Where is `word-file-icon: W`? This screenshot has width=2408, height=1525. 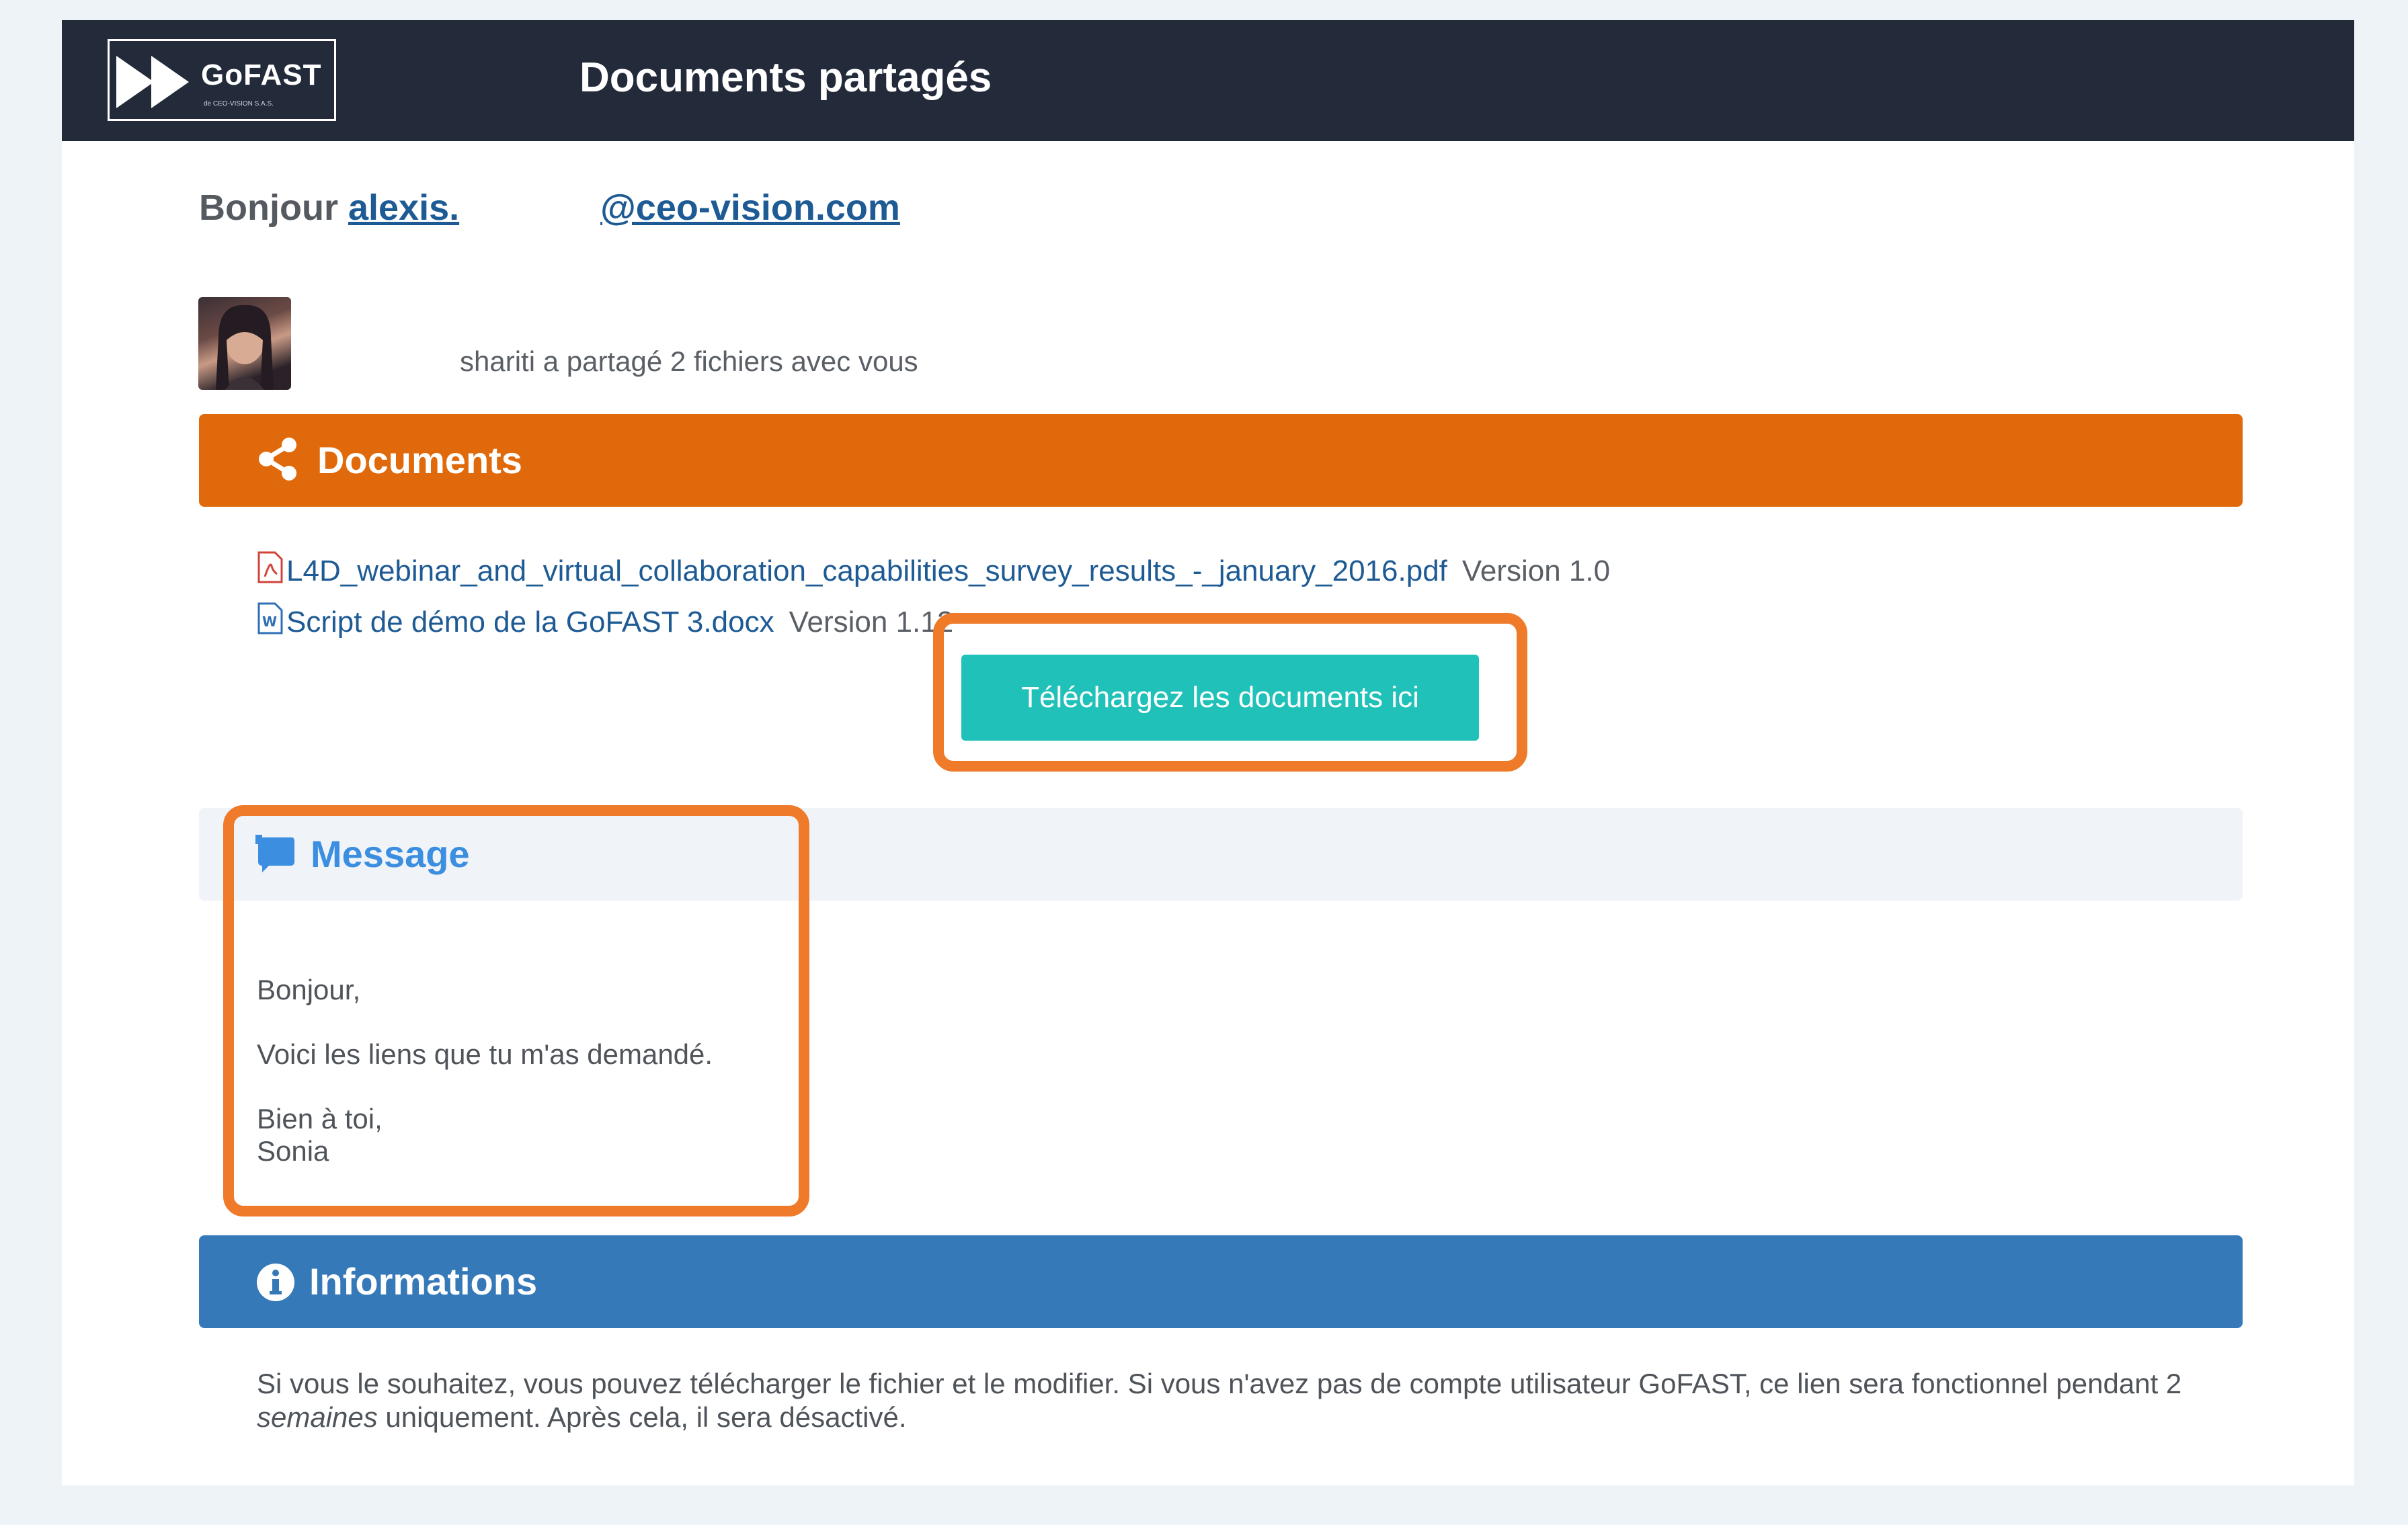
word-file-icon: W is located at coordinates (270, 618).